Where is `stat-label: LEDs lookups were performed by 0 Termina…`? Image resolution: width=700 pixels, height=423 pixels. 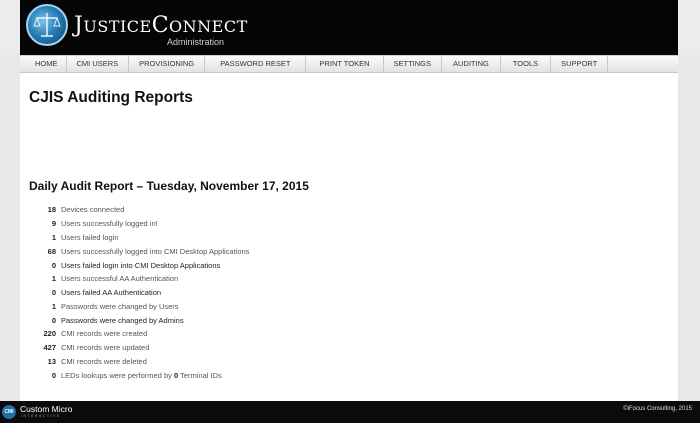
stat-label: LEDs lookups were performed by 0 Termina… is located at coordinates (141, 375).